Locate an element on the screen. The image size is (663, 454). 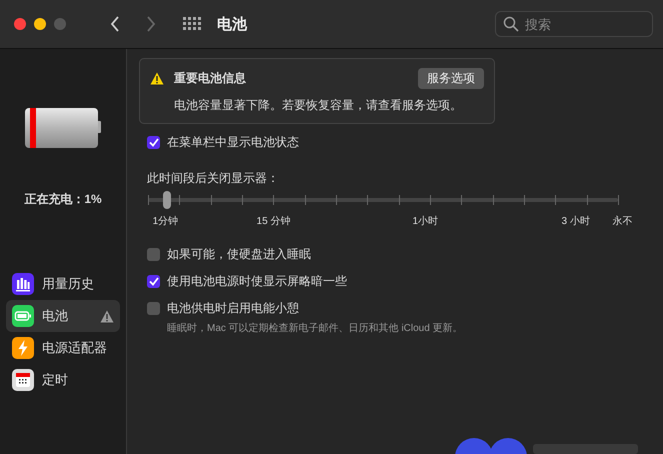
sidebar-item: 定时 is located at coordinates (63, 380).